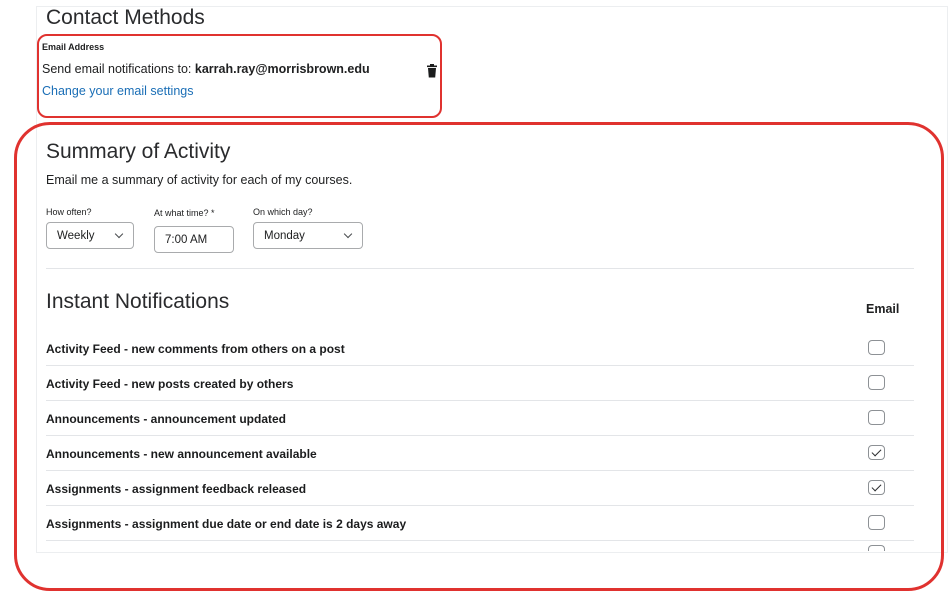 This screenshot has height=592, width=948. Describe the element at coordinates (69, 212) in the screenshot. I see `how-often-label: How often?` at that location.